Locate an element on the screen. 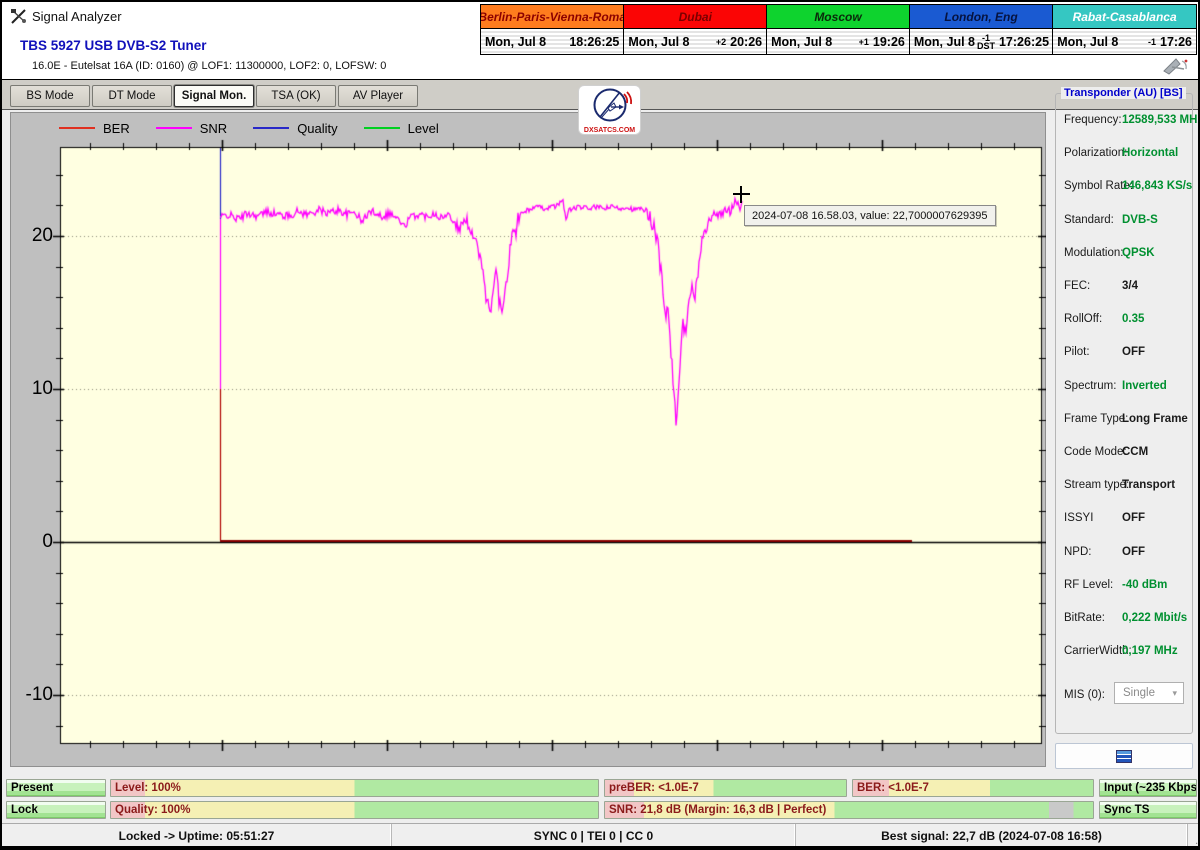 The width and height of the screenshot is (1200, 850). field-label: Modulation: is located at coordinates (1094, 252).